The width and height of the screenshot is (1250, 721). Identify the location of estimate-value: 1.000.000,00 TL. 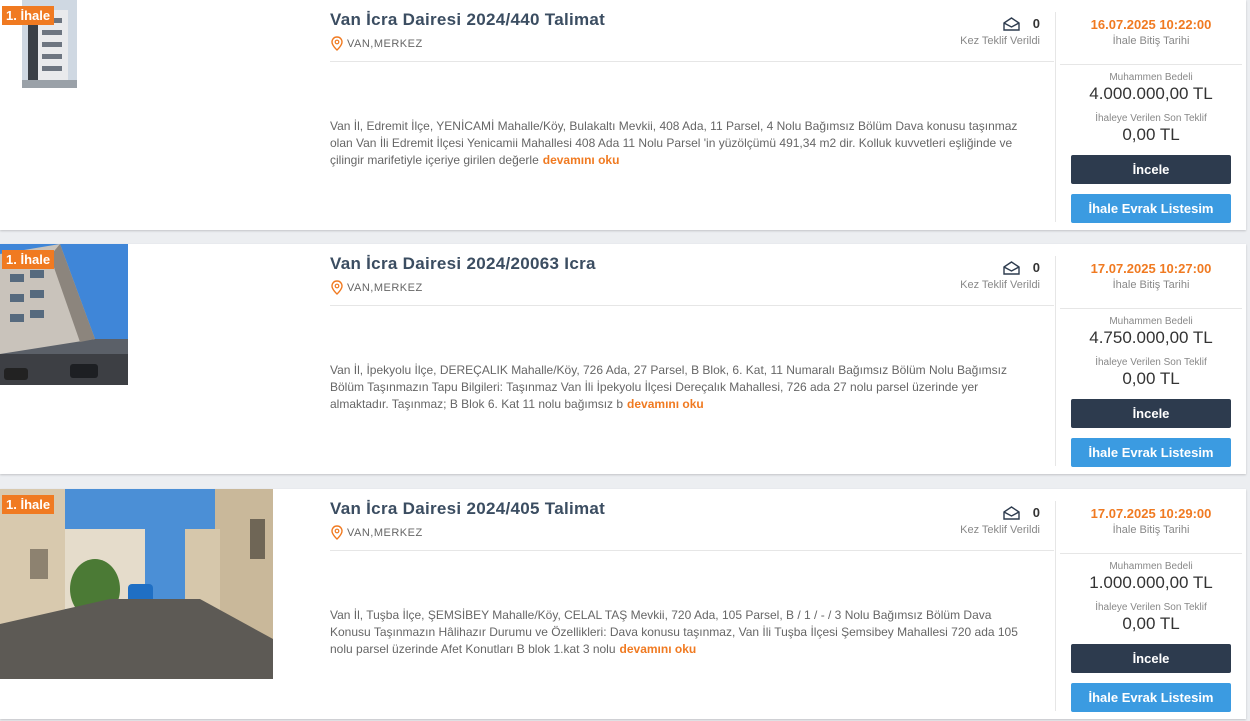
(1151, 582).